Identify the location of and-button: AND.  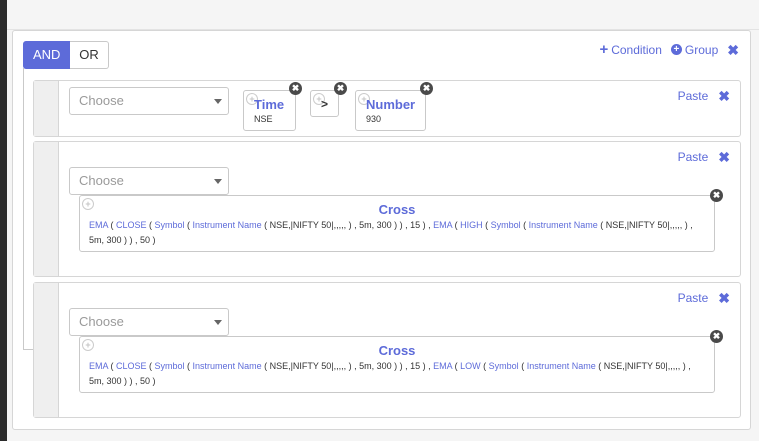
(46, 55).